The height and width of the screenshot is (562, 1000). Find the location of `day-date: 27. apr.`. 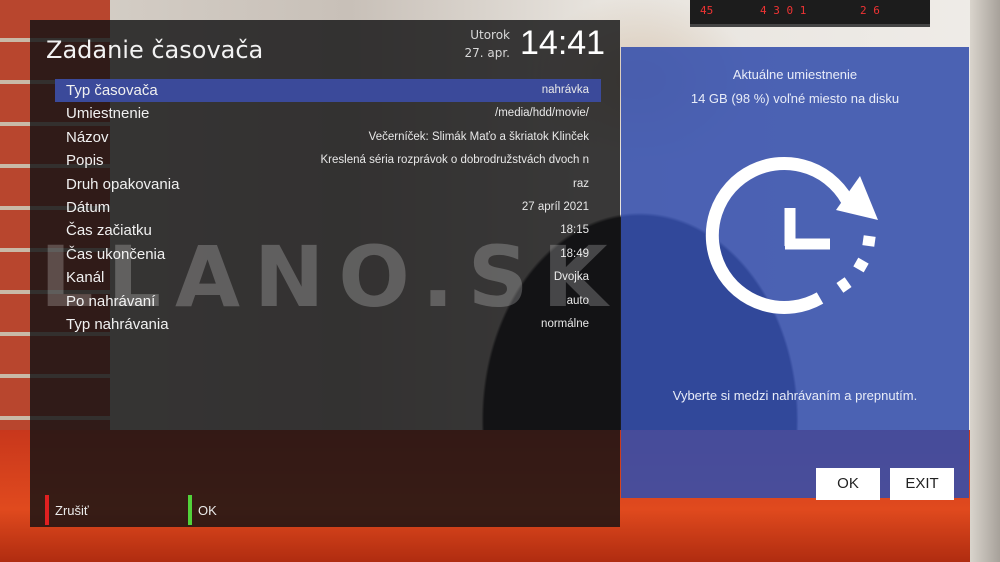

day-date: 27. apr. is located at coordinates (487, 53).